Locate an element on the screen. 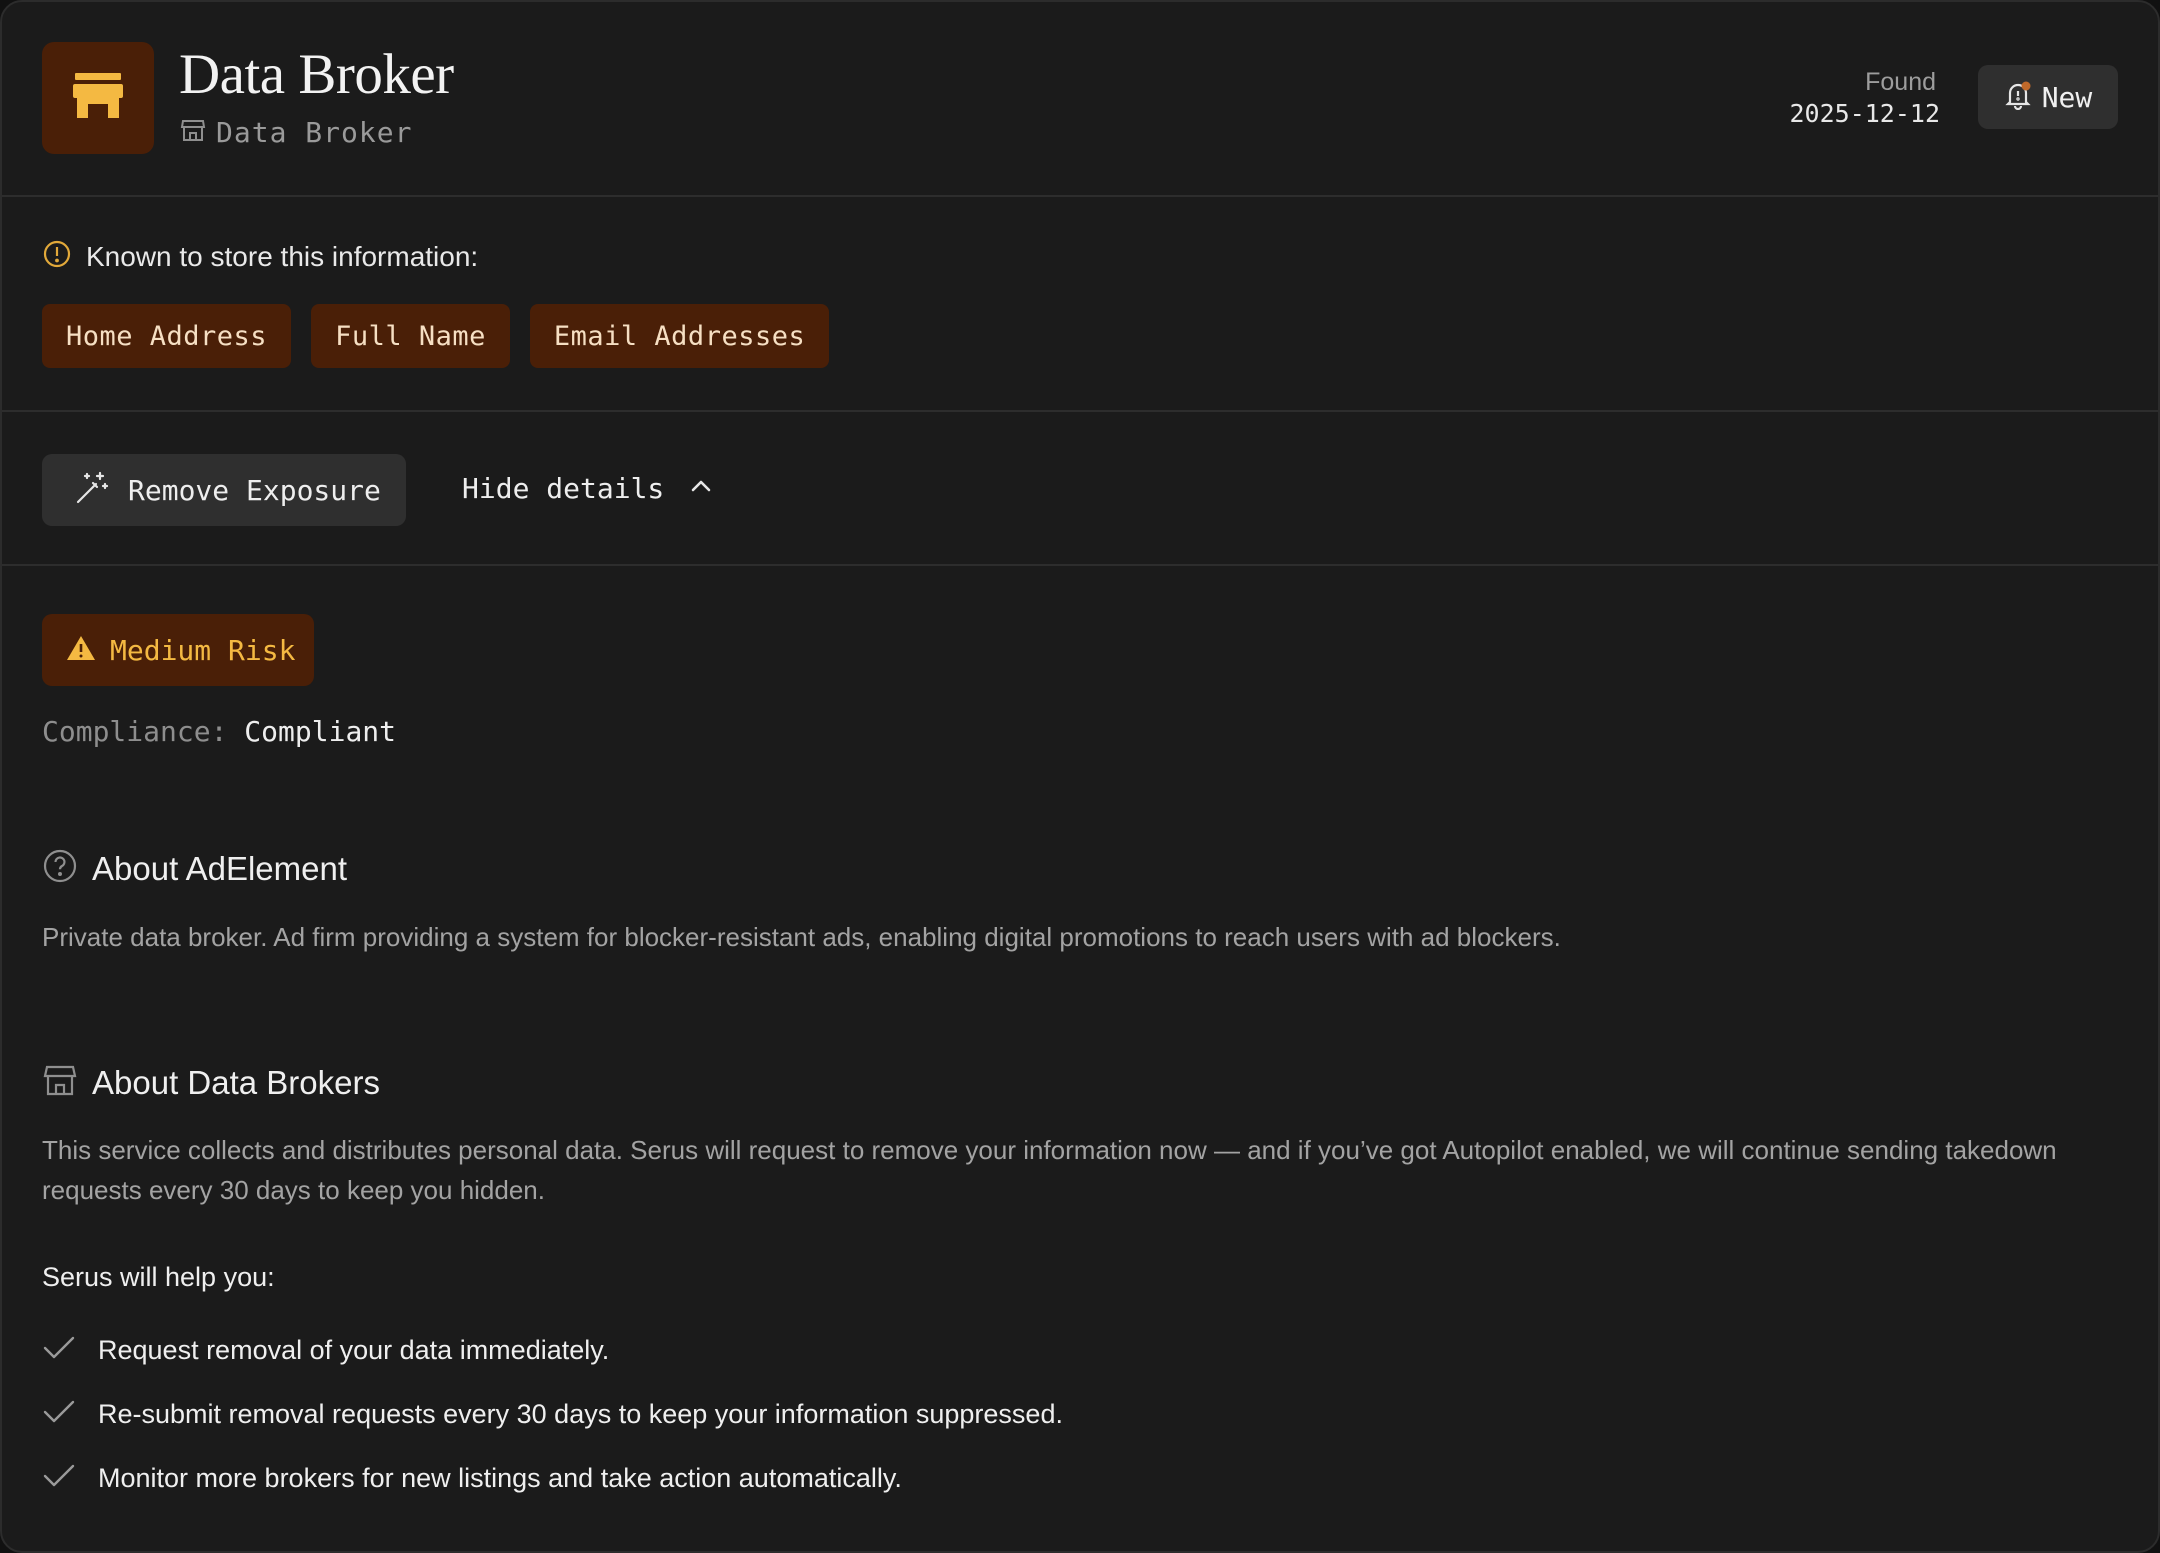 The image size is (2160, 1553). help-heading: Serus will help you: is located at coordinates (158, 1277).